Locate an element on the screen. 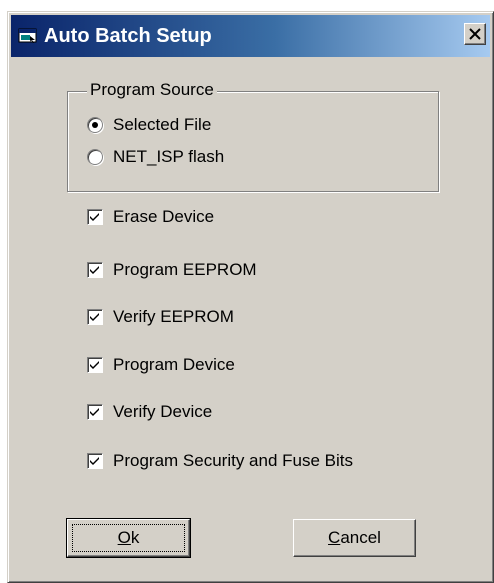 This screenshot has height=583, width=494. radio-net-isp-flash: NET_ISP flash is located at coordinates (155, 157).